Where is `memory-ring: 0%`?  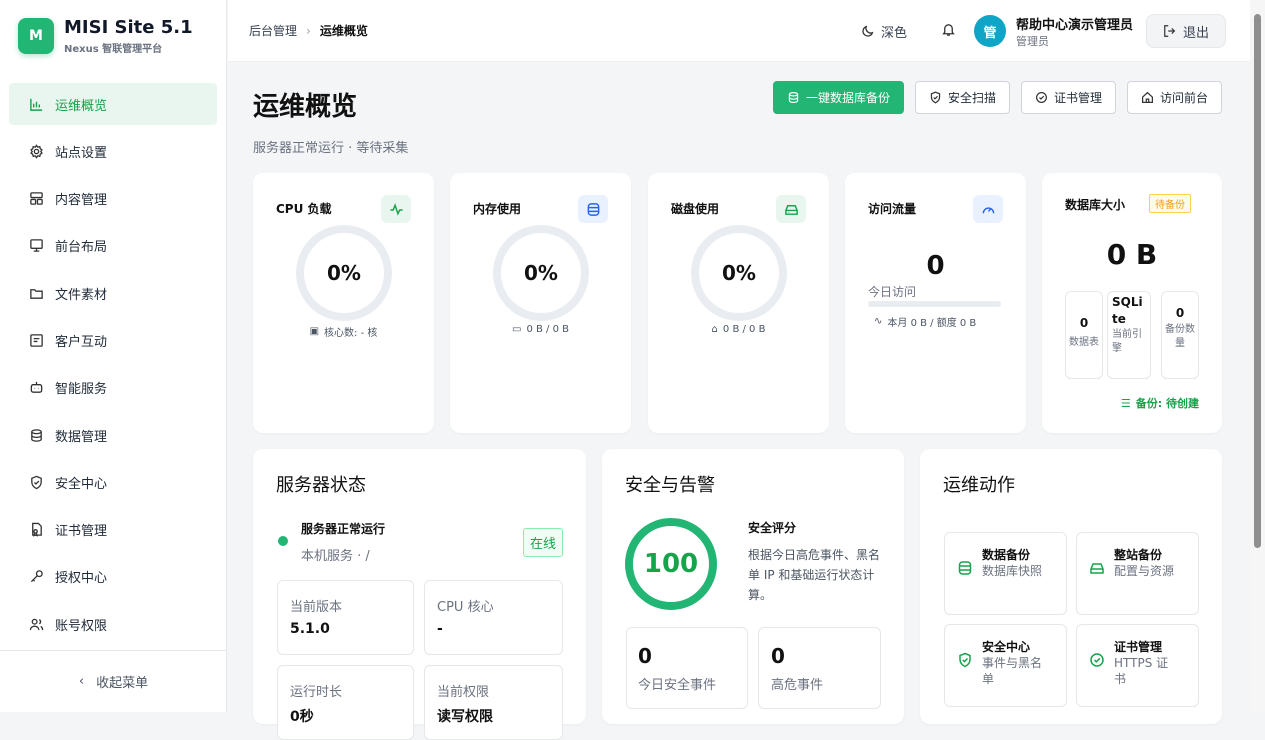
memory-ring: 0% is located at coordinates (541, 273).